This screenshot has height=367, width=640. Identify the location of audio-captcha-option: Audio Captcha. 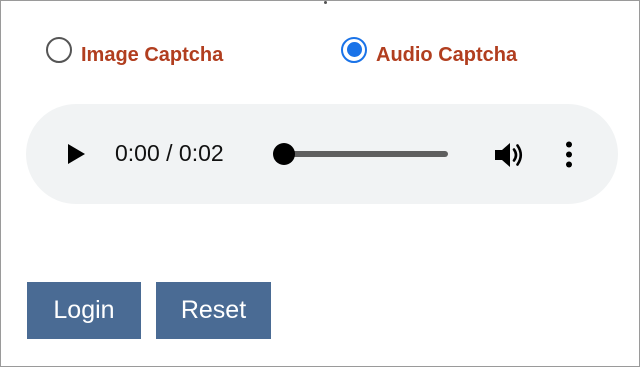
(429, 49).